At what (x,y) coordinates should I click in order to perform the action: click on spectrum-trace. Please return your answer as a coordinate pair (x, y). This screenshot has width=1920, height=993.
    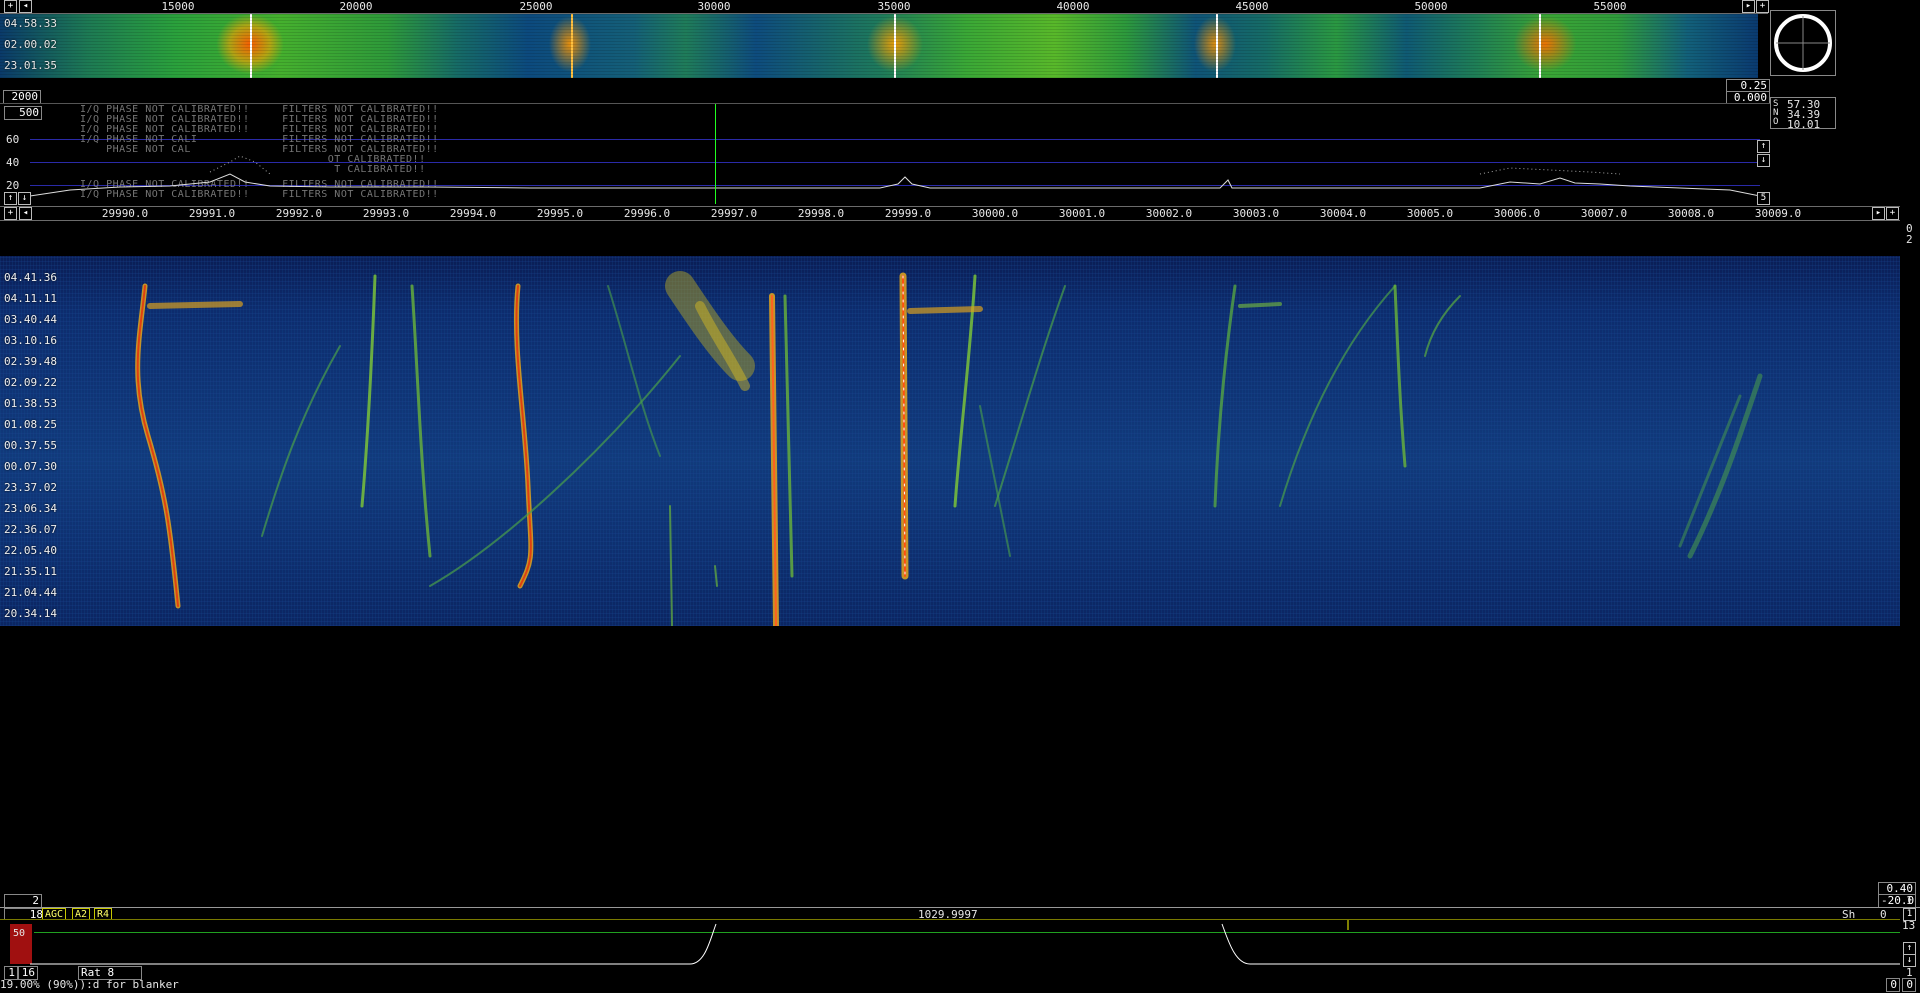
    Looking at the image, I should click on (895, 176).